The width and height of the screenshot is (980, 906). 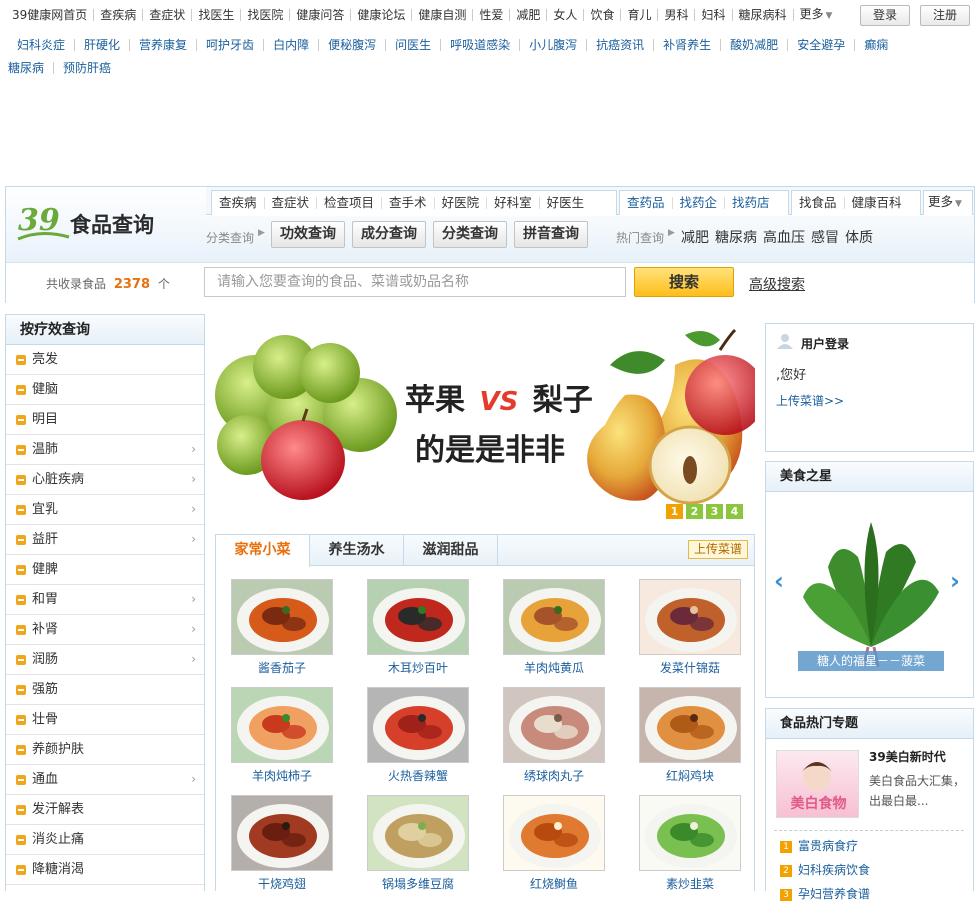 What do you see at coordinates (822, 45) in the screenshot?
I see `tag-link: 安全避孕` at bounding box center [822, 45].